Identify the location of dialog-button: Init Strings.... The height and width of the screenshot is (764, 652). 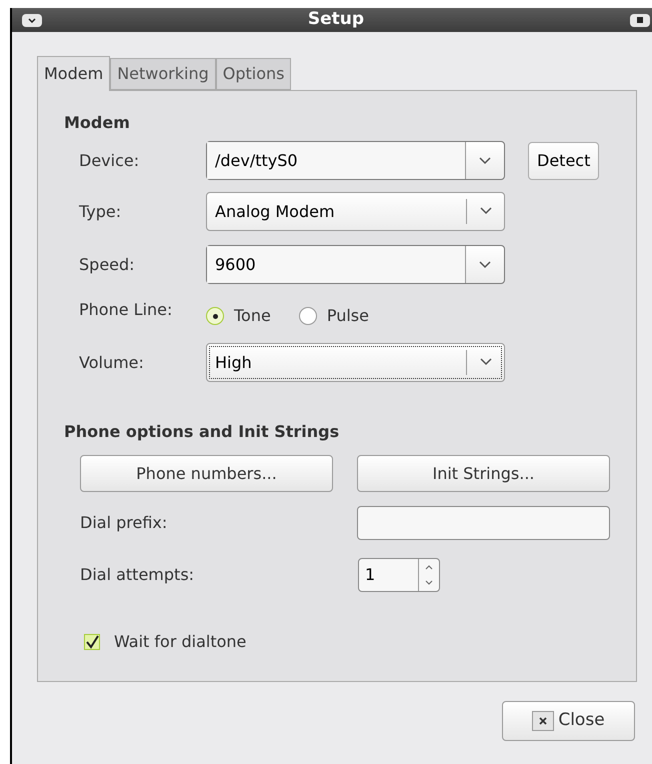
(483, 473).